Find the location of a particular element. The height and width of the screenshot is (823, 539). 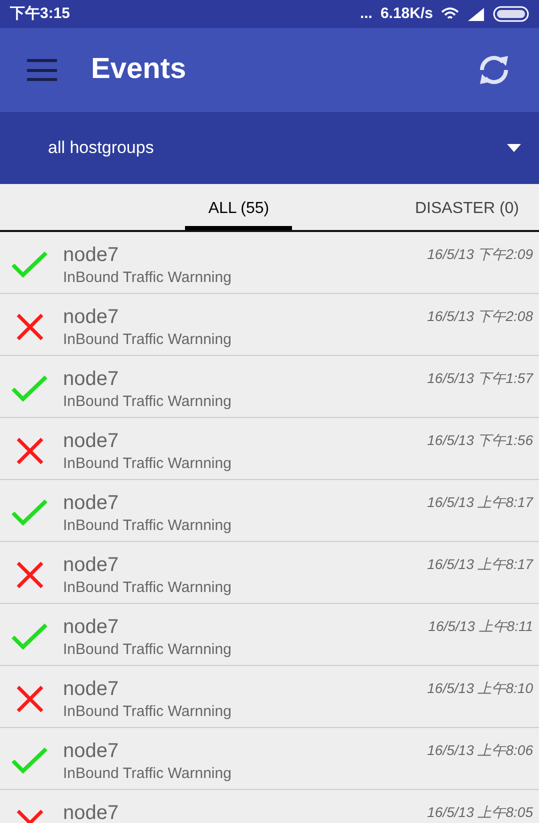

dropdown-caret-icon is located at coordinates (514, 148).